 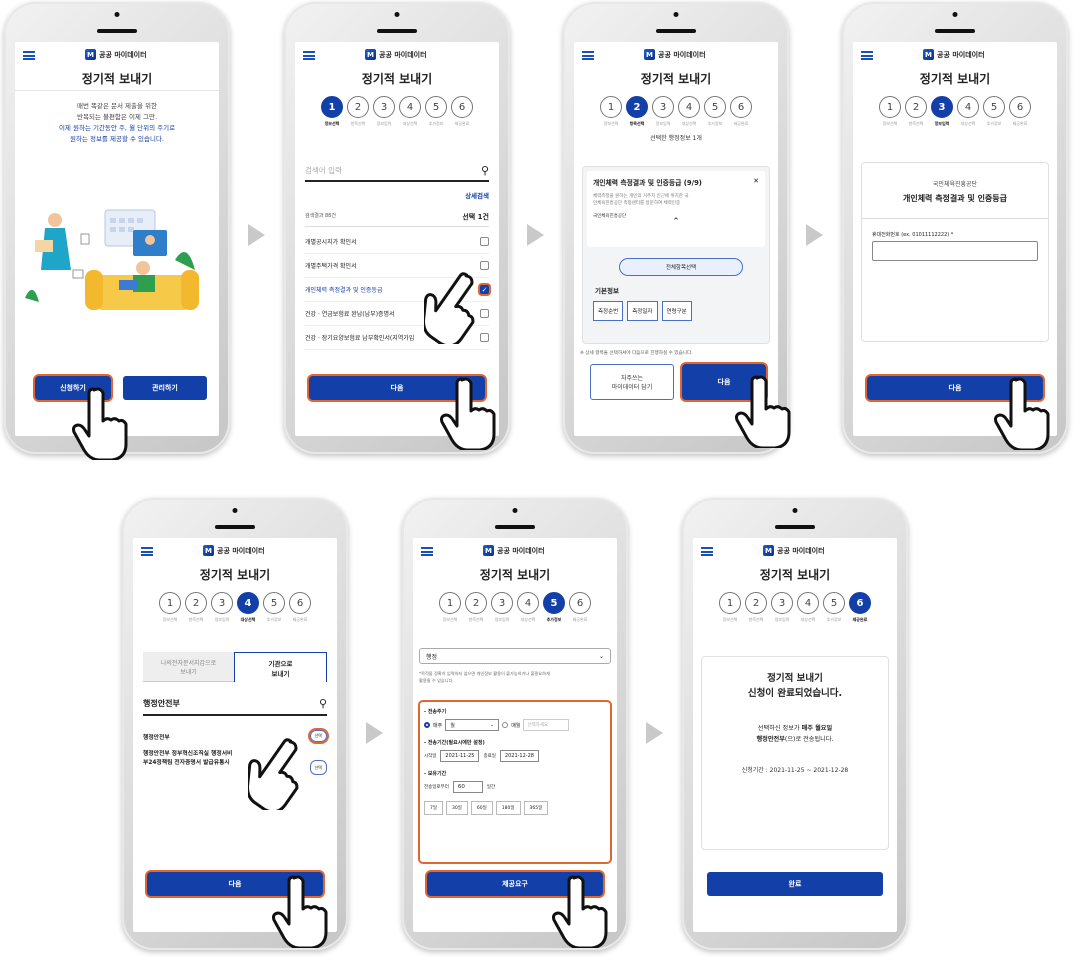 I want to click on result-summary: 검색결과 88건 선택 1건, so click(x=397, y=219).